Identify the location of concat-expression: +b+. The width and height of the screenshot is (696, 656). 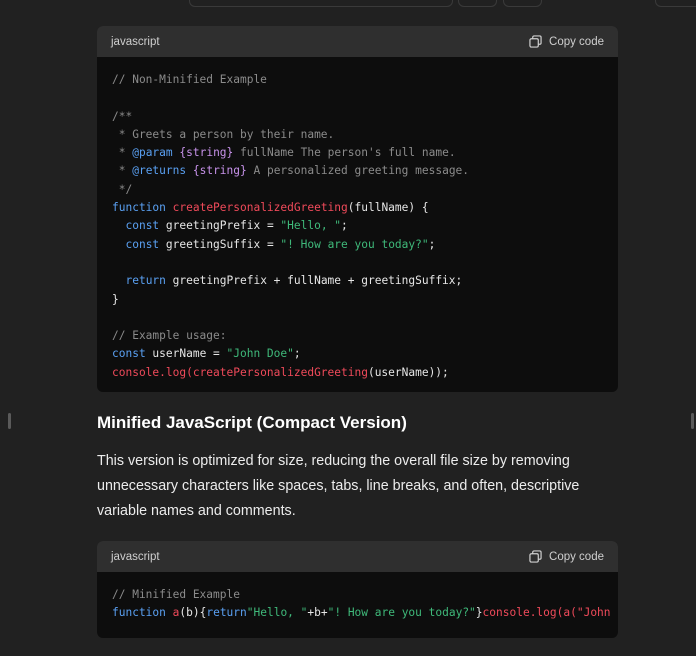
(317, 613).